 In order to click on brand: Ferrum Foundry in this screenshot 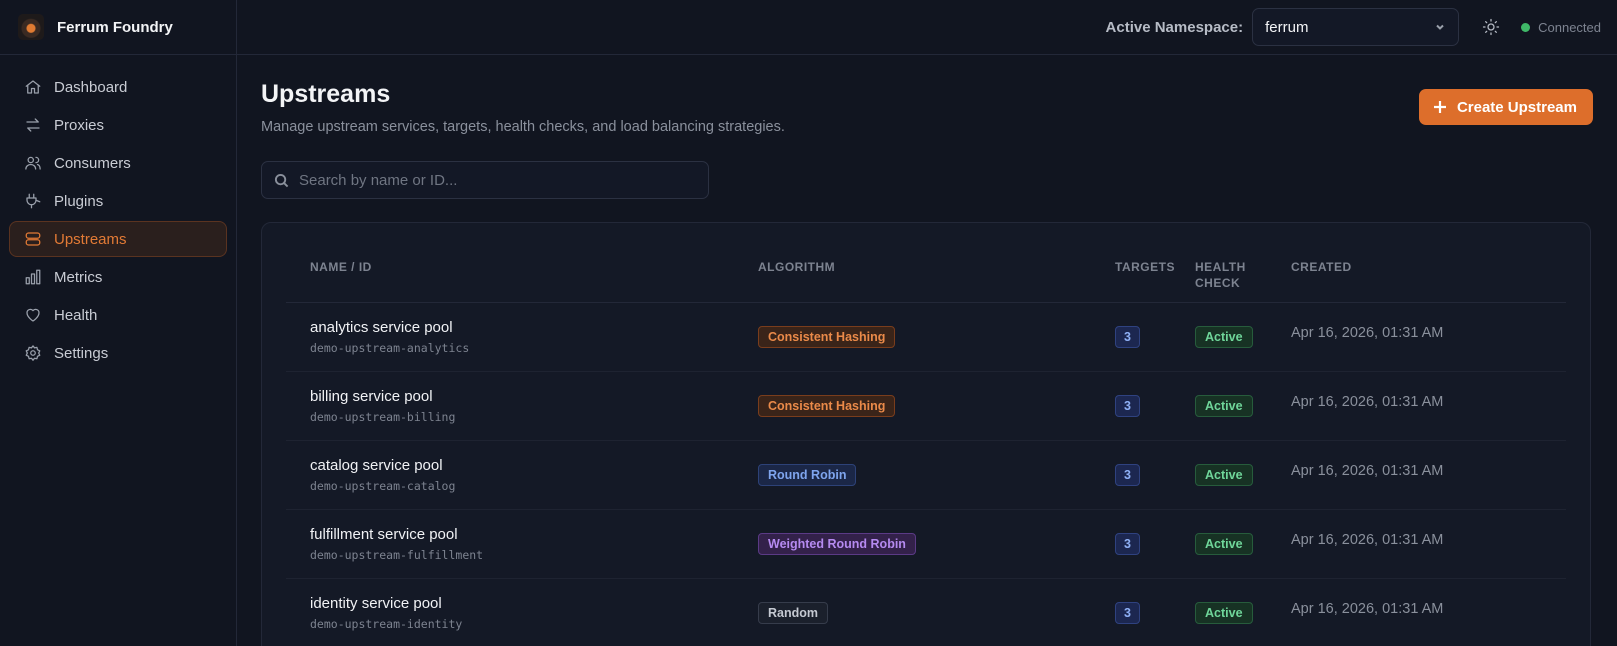, I will do `click(118, 27)`.